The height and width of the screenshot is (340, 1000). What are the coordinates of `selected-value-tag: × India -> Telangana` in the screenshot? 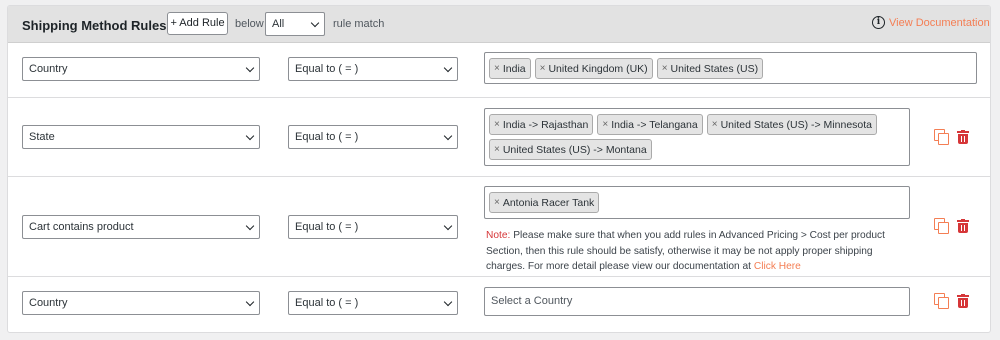 It's located at (650, 124).